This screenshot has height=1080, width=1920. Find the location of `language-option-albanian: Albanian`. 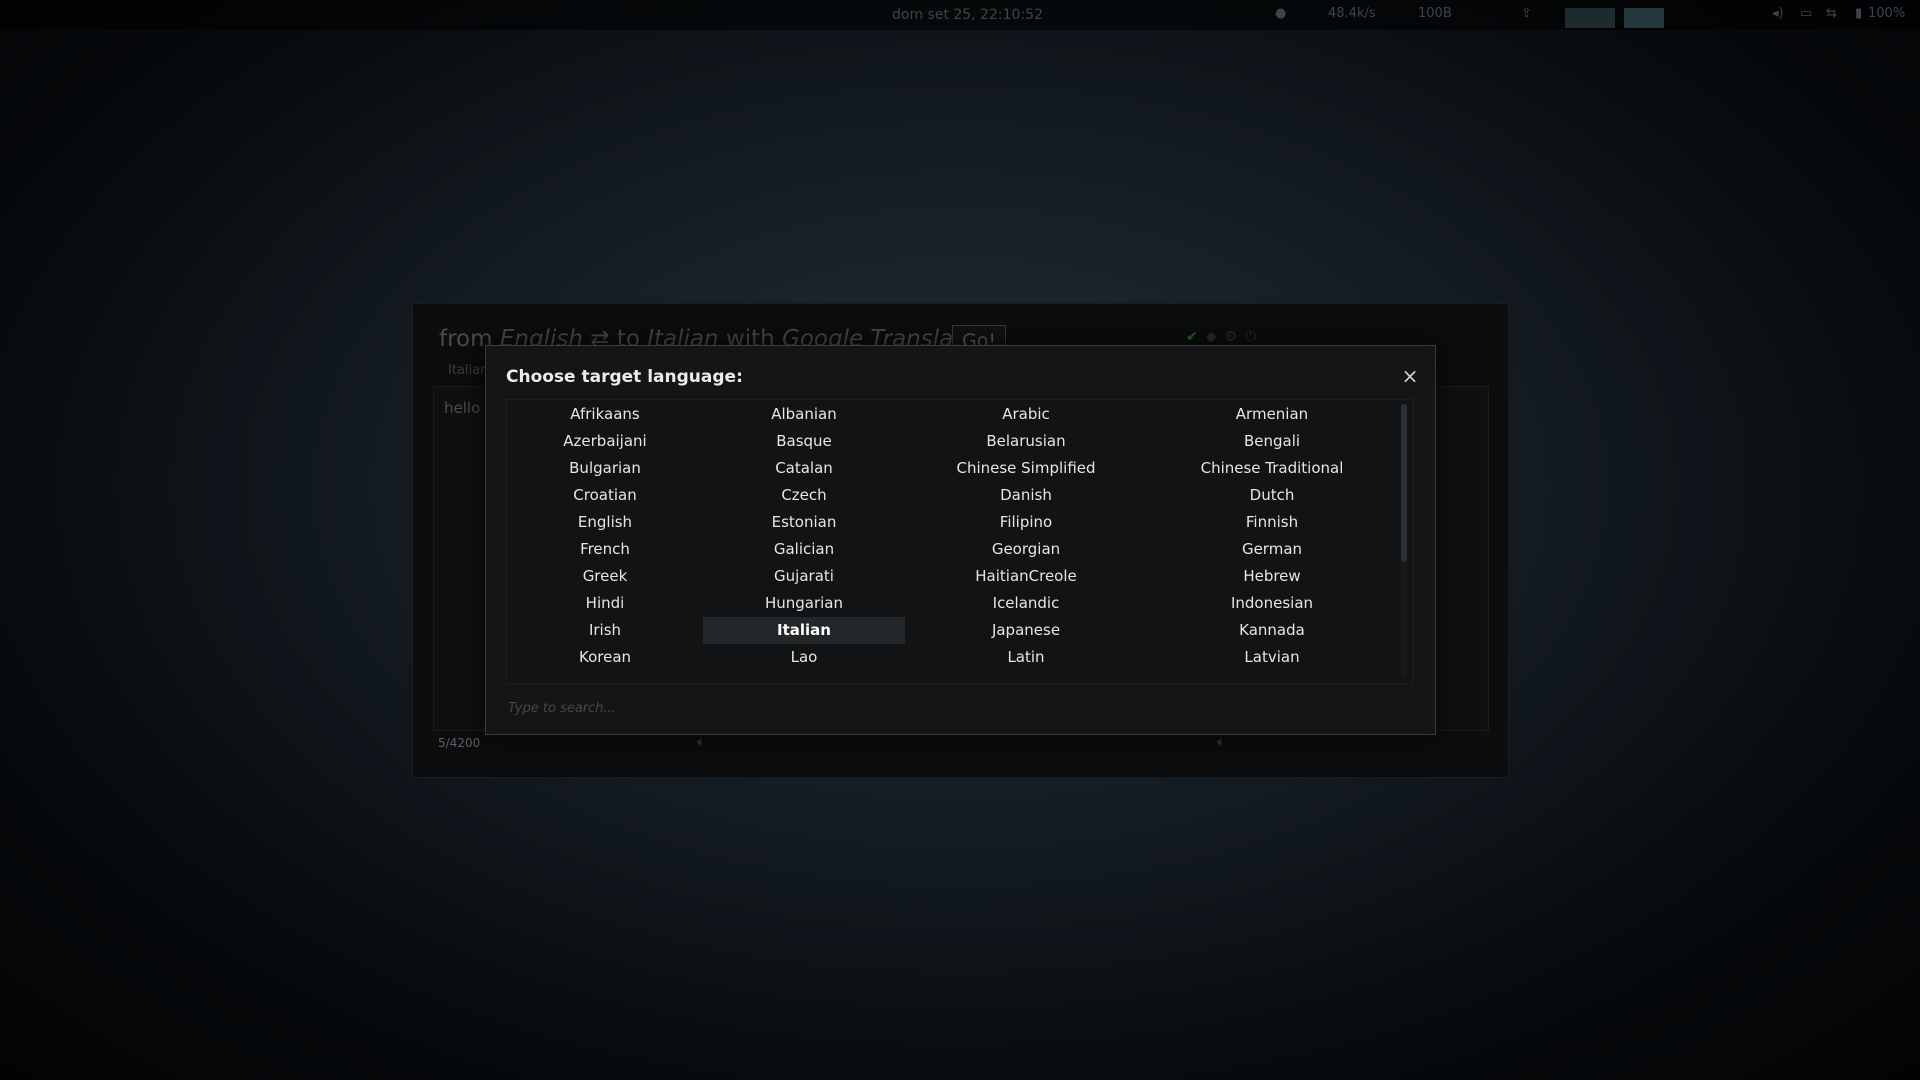

language-option-albanian: Albanian is located at coordinates (804, 414).